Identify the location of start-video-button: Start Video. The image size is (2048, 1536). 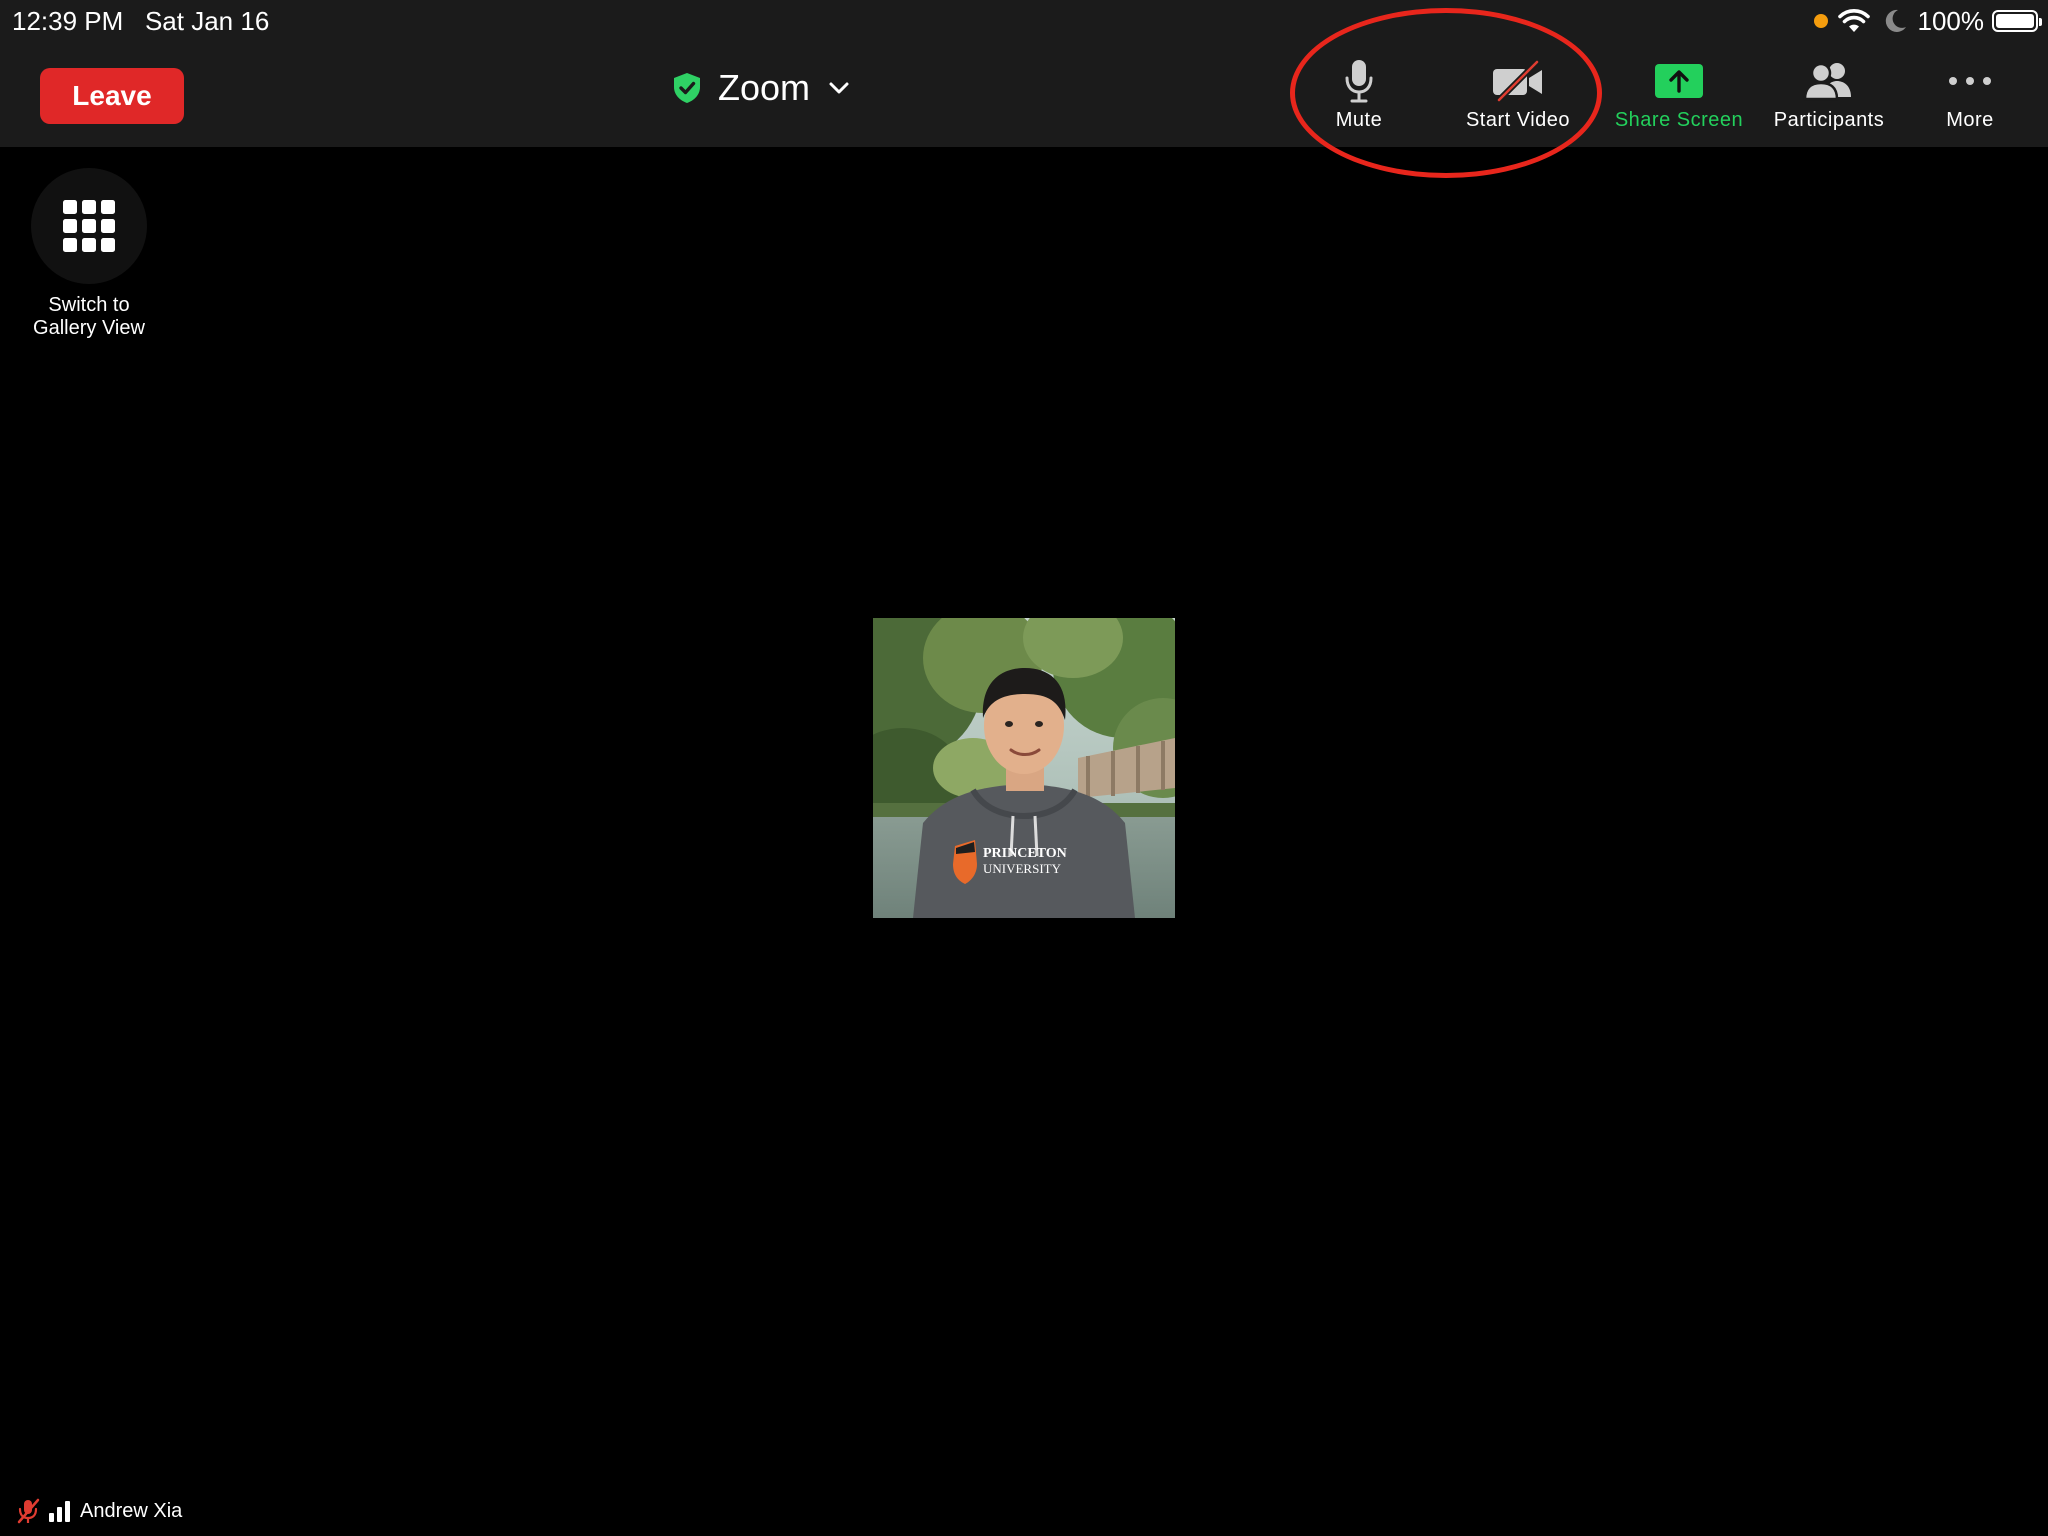
(1518, 96).